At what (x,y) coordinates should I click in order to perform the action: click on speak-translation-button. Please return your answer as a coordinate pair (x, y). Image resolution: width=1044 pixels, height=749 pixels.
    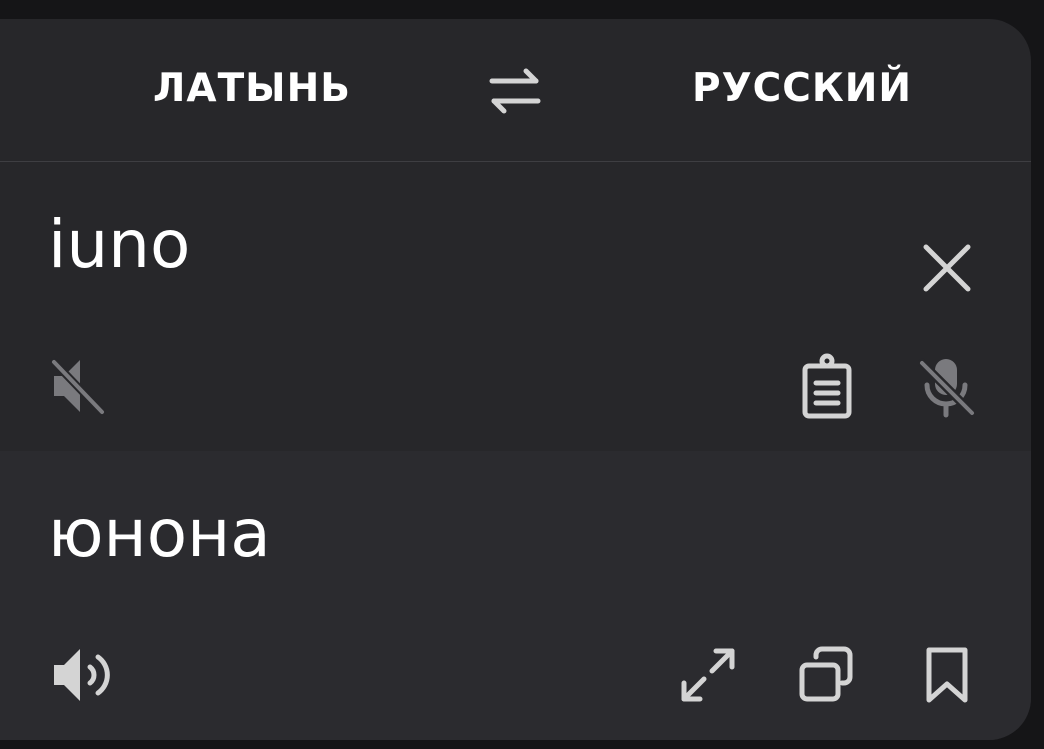
    Looking at the image, I should click on (83, 675).